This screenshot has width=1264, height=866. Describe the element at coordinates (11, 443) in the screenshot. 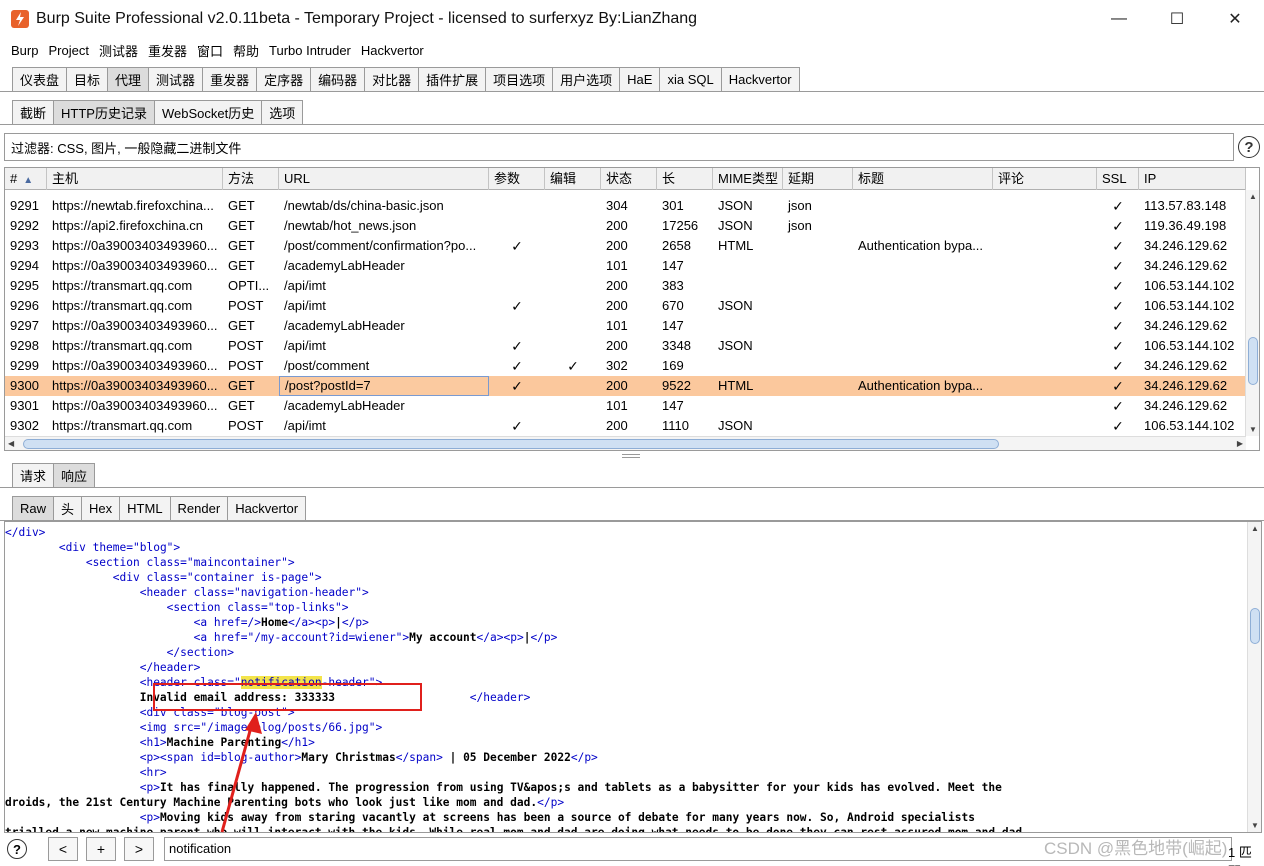

I see `scroll-left-icon: ◀` at that location.